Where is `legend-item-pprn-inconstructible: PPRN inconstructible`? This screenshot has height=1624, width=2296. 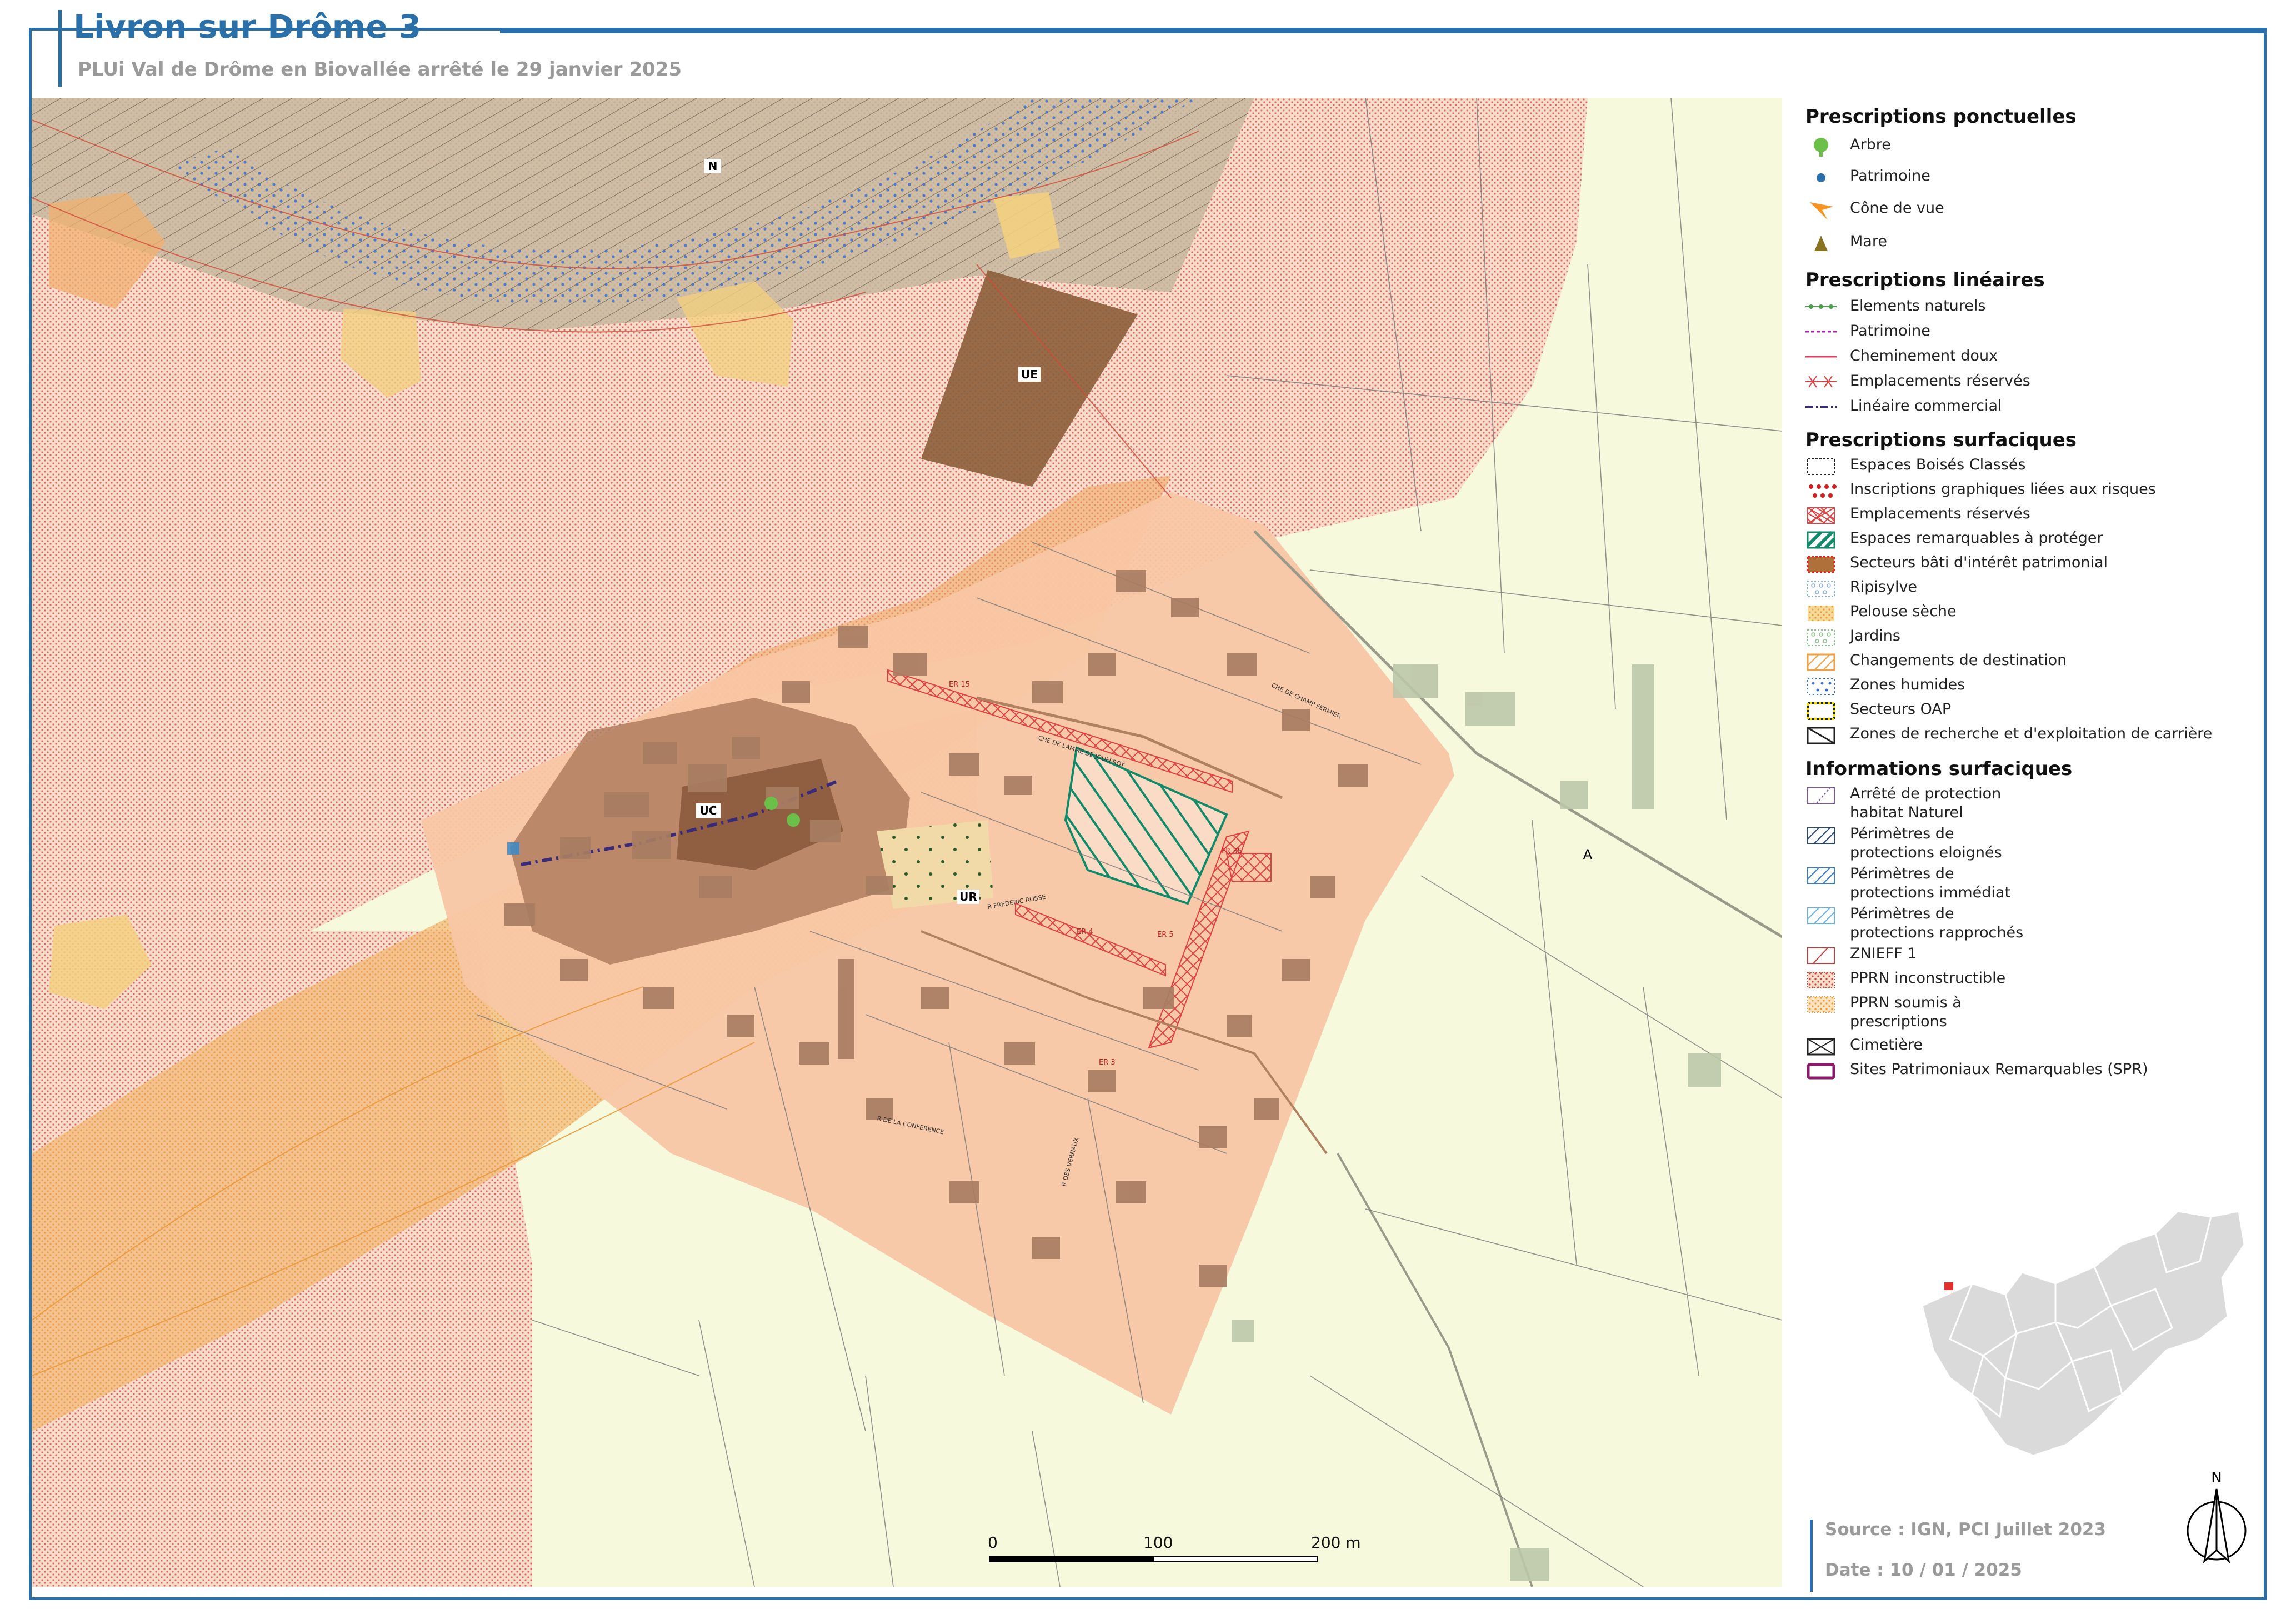 legend-item-pprn-inconstructible: PPRN inconstructible is located at coordinates (2033, 982).